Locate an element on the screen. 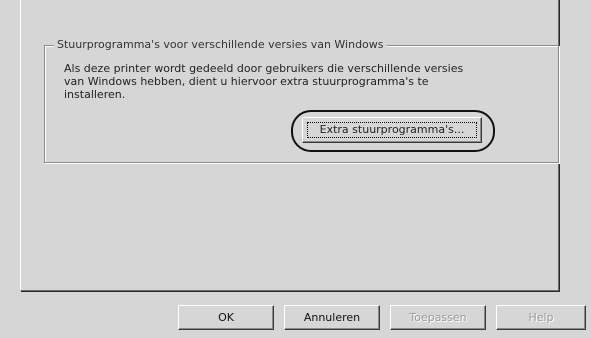 Image resolution: width=591 pixels, height=338 pixels. apply-button: Toepassen is located at coordinates (438, 317).